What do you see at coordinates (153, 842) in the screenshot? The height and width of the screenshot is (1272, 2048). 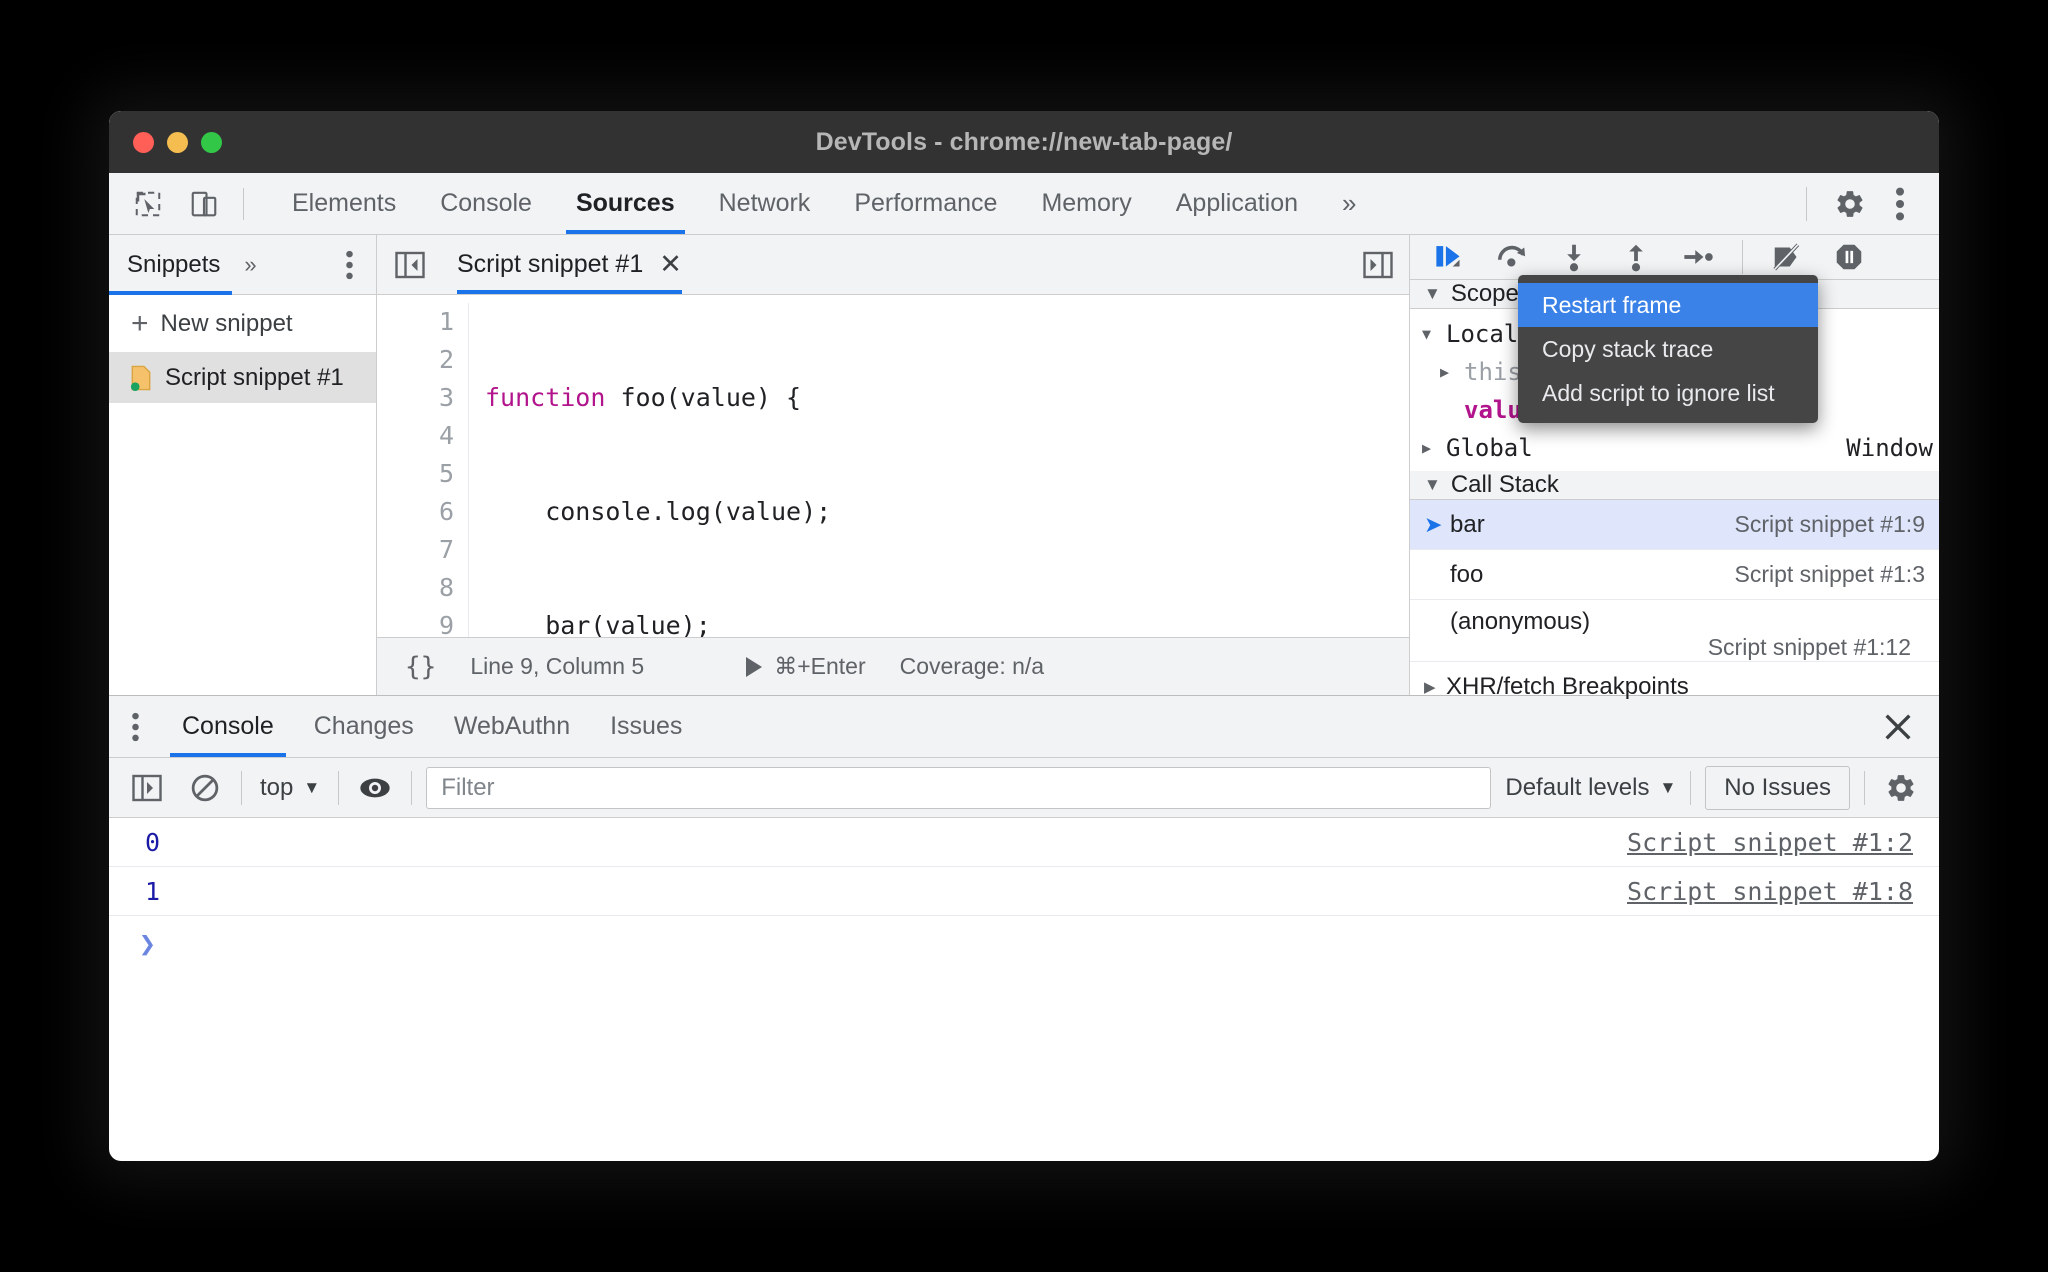 I see `console-message-value: 0` at bounding box center [153, 842].